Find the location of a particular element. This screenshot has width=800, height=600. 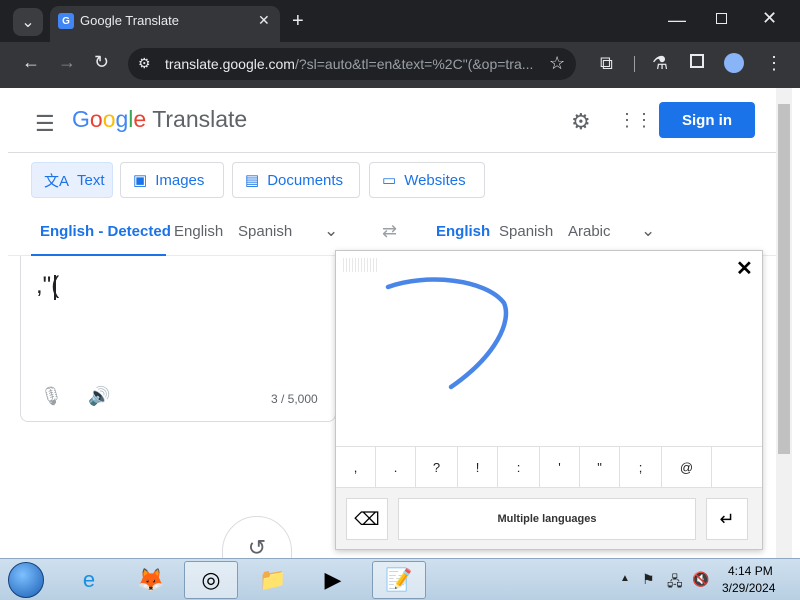

source-lang-spanish-tab: Spanish is located at coordinates (265, 231).